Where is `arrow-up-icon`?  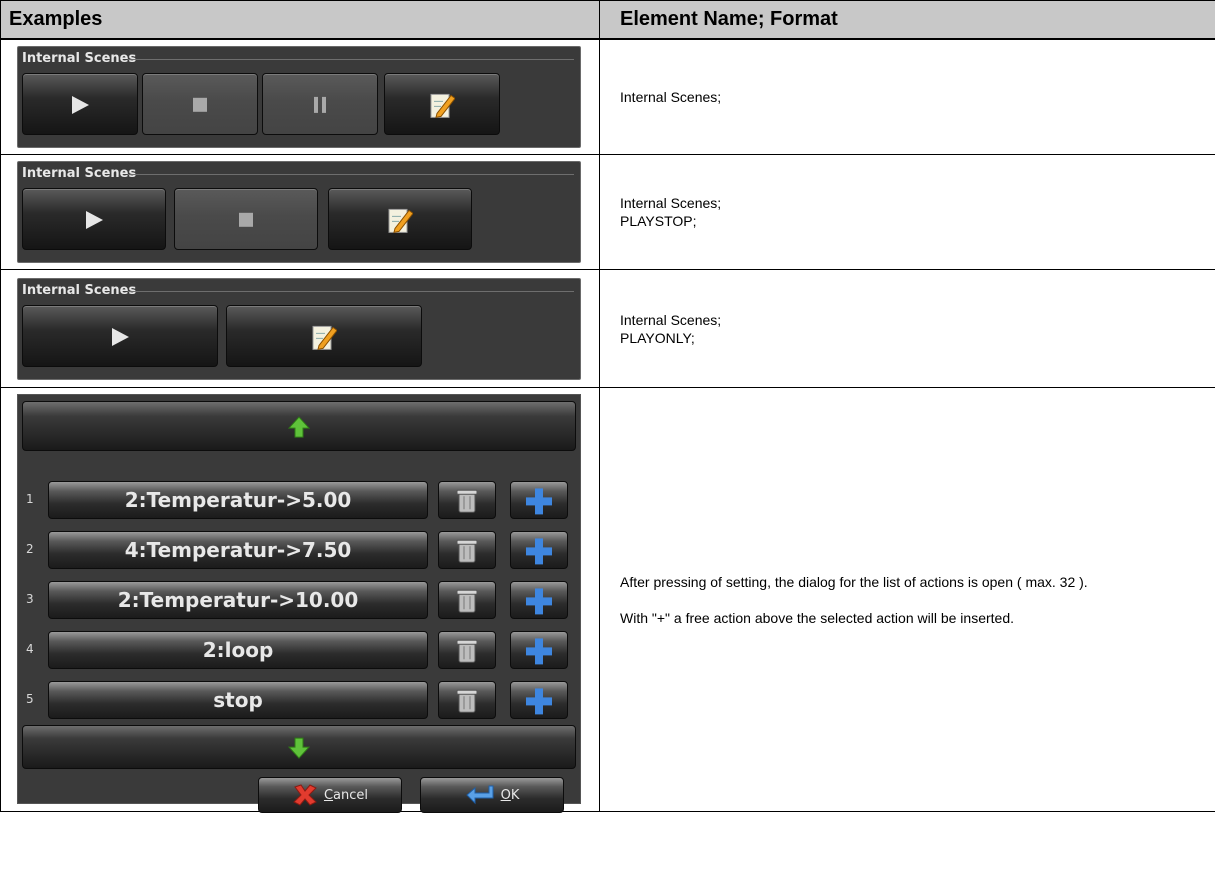
arrow-up-icon is located at coordinates (299, 427).